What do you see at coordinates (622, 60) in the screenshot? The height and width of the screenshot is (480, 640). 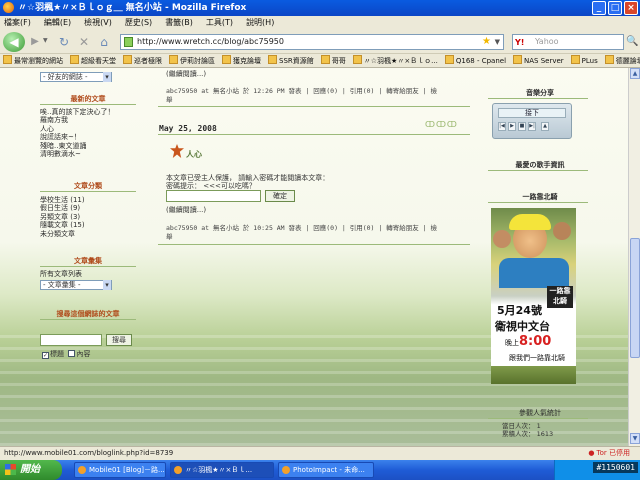 I see `bookmark-item: 德麗論壇` at bounding box center [622, 60].